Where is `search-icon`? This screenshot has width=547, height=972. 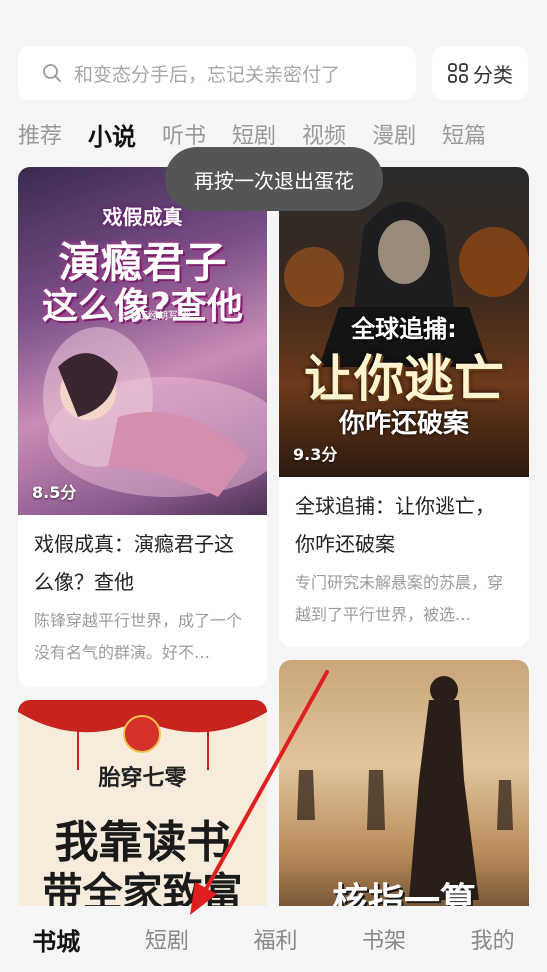 search-icon is located at coordinates (52, 73).